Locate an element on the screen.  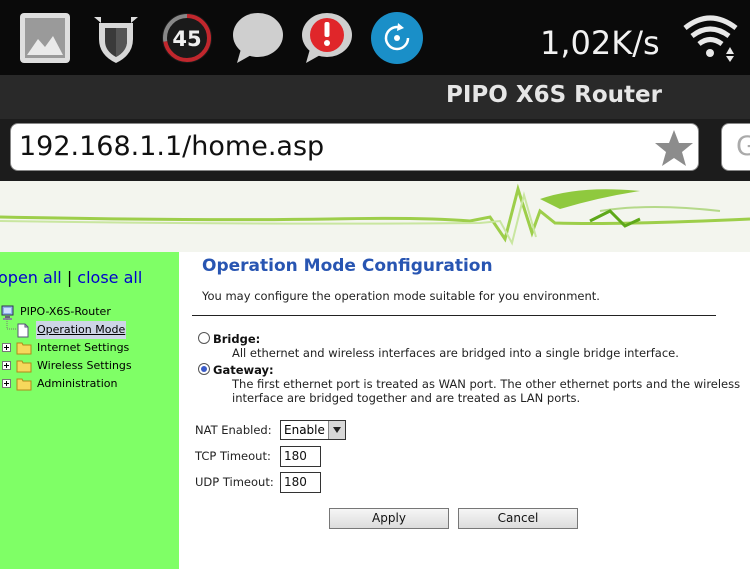
tree-item-label: Administration is located at coordinates (77, 383).